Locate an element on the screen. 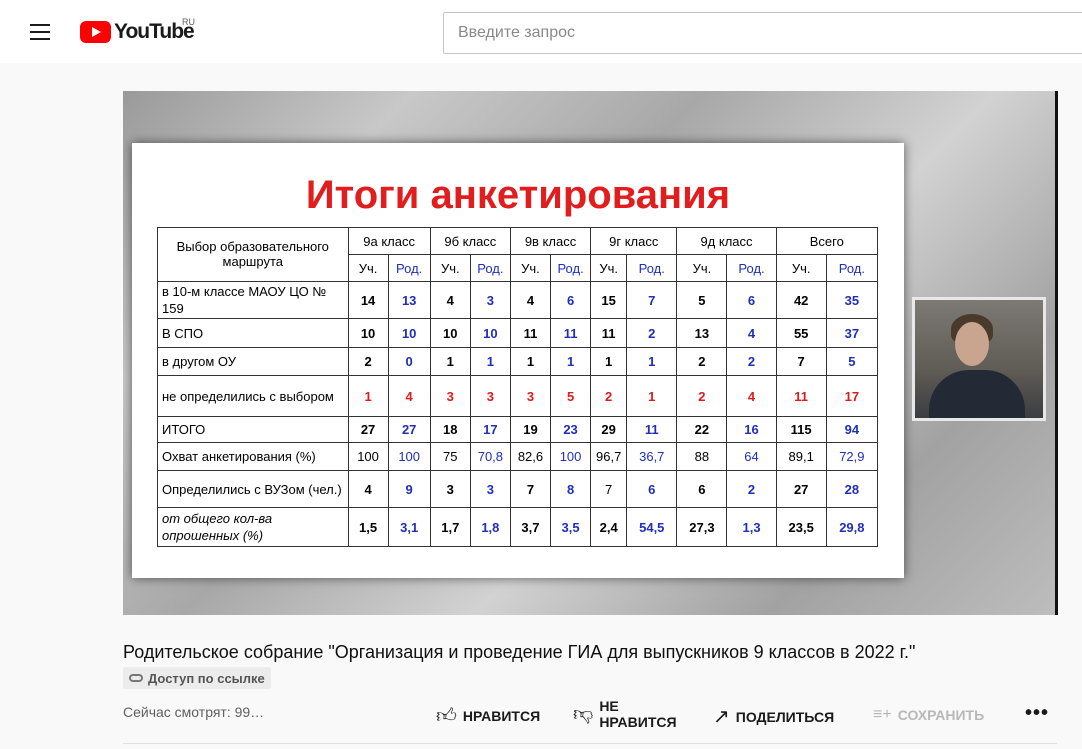  more-icon: ••• is located at coordinates (1037, 713).